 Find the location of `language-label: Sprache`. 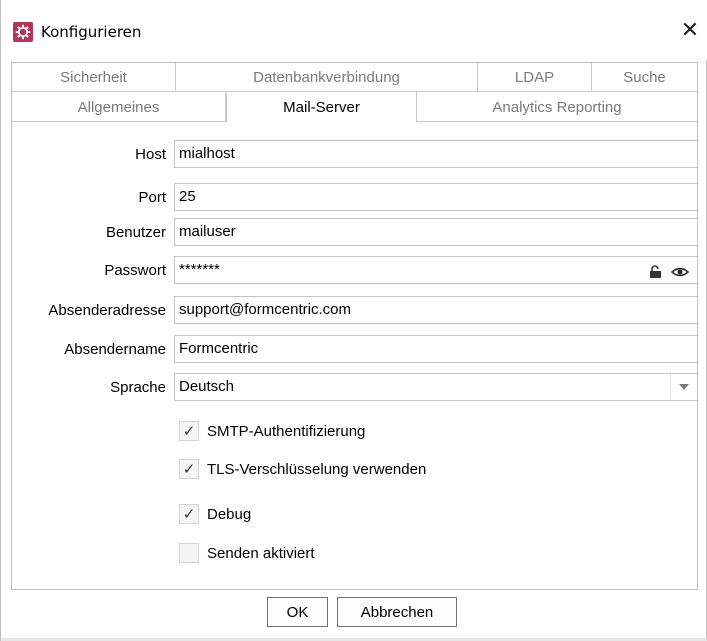

language-label: Sprache is located at coordinates (138, 387).